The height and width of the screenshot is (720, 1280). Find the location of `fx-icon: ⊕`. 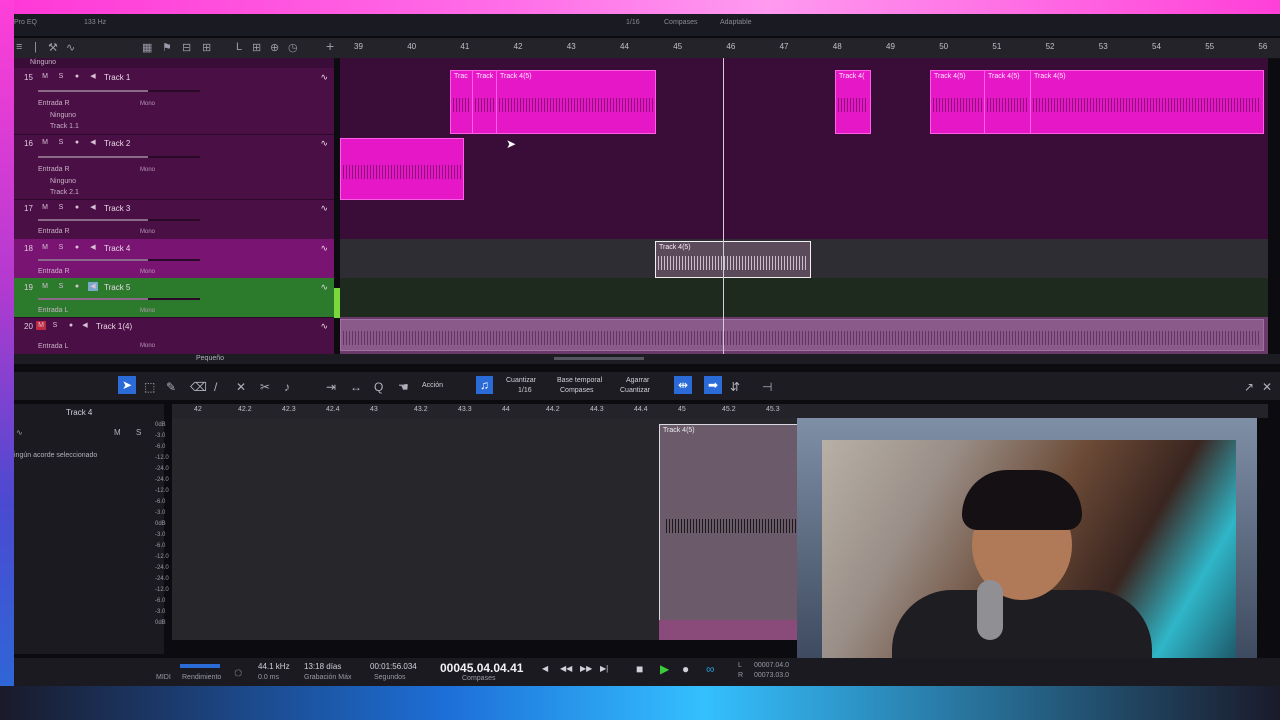

fx-icon: ⊕ is located at coordinates (274, 47).